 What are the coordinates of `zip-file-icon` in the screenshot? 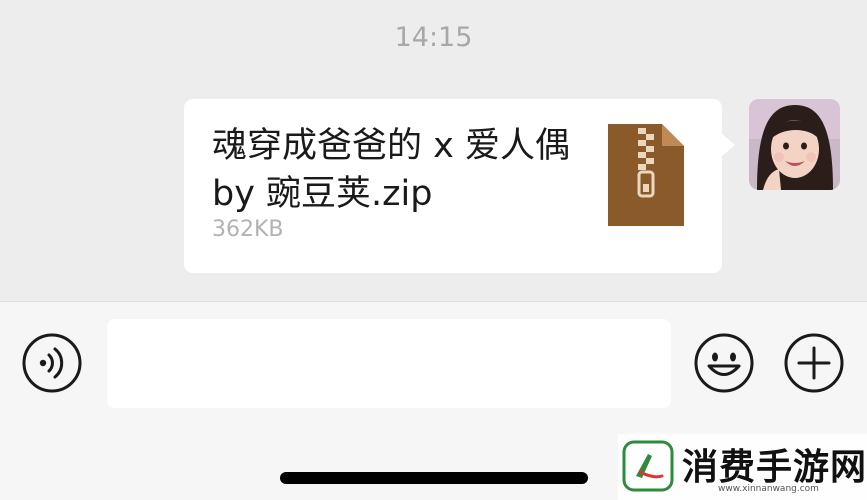 It's located at (646, 175).